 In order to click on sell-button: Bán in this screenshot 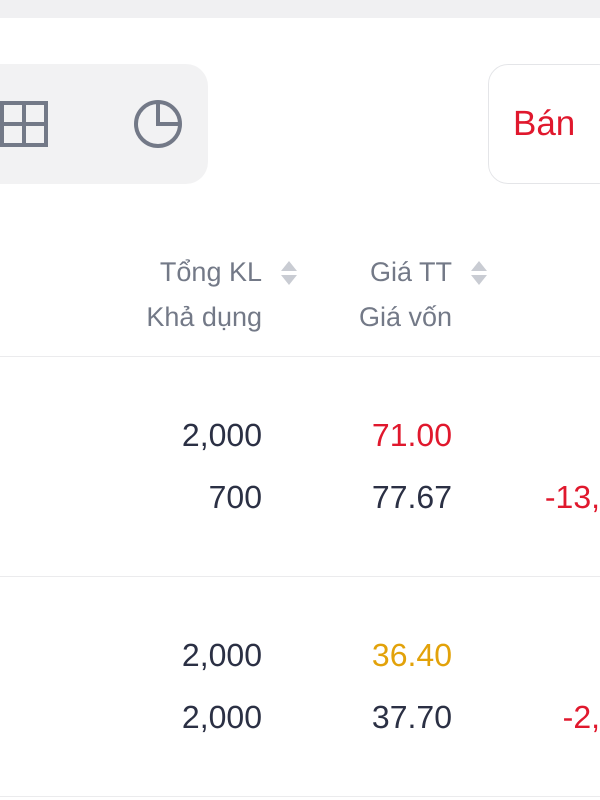, I will do `click(544, 124)`.